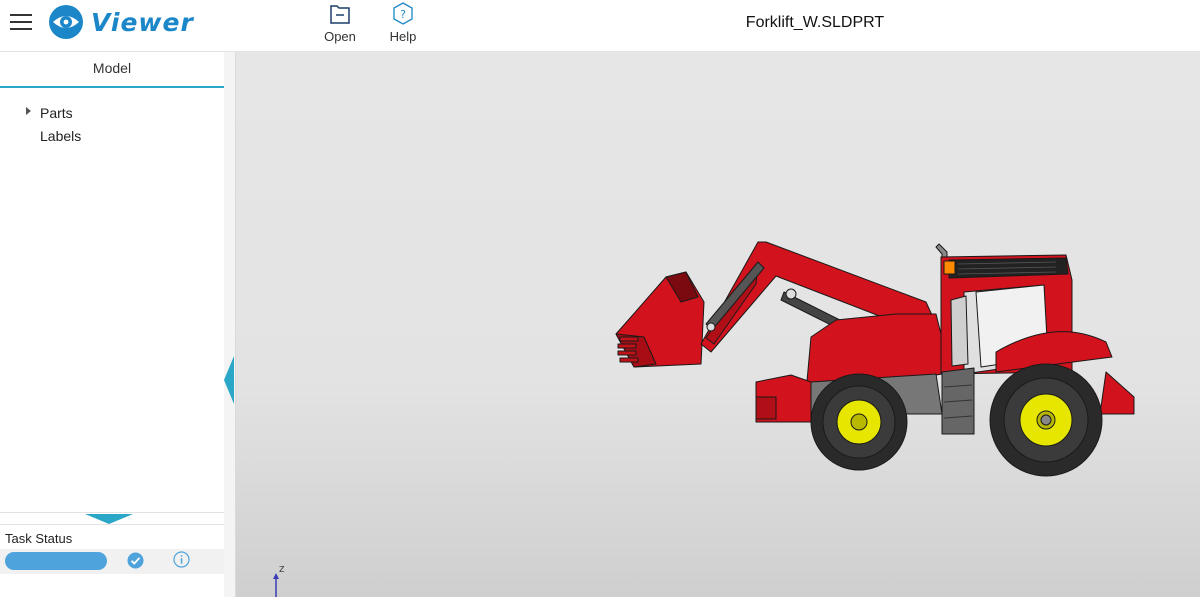 This screenshot has width=1200, height=597. I want to click on tree-item-labels: Labels, so click(60, 136).